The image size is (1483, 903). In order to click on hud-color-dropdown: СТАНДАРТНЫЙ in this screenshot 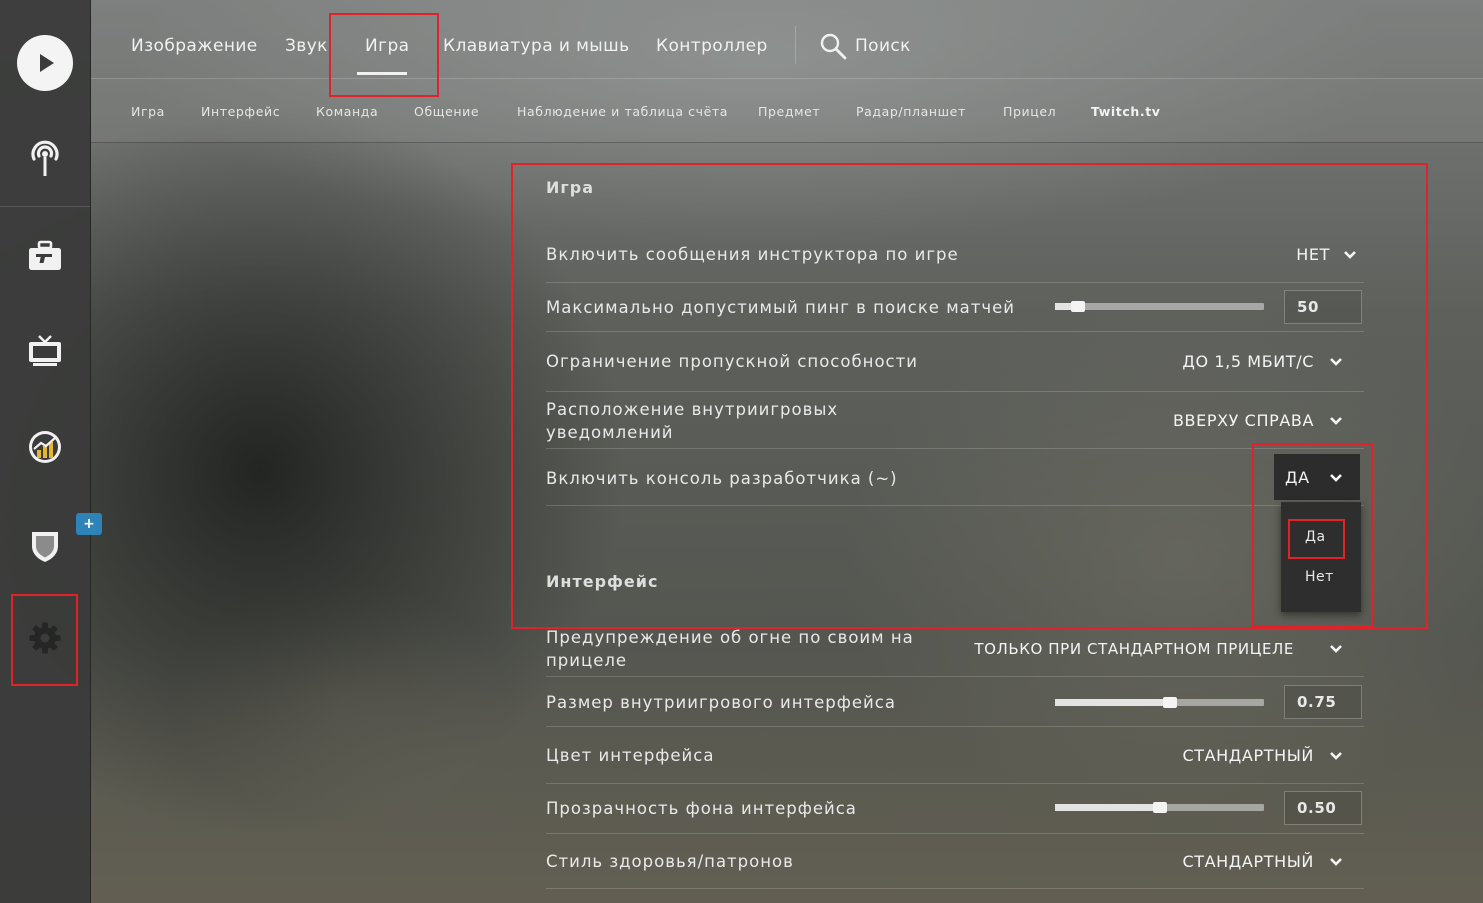, I will do `click(1236, 757)`.